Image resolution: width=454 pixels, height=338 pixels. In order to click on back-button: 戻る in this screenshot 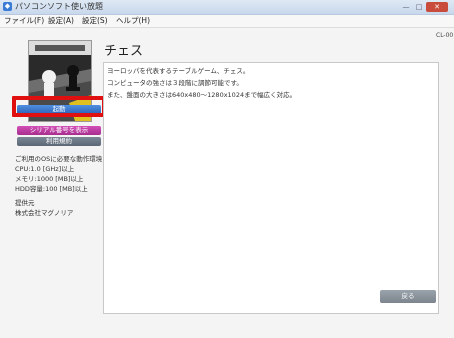, I will do `click(408, 296)`.